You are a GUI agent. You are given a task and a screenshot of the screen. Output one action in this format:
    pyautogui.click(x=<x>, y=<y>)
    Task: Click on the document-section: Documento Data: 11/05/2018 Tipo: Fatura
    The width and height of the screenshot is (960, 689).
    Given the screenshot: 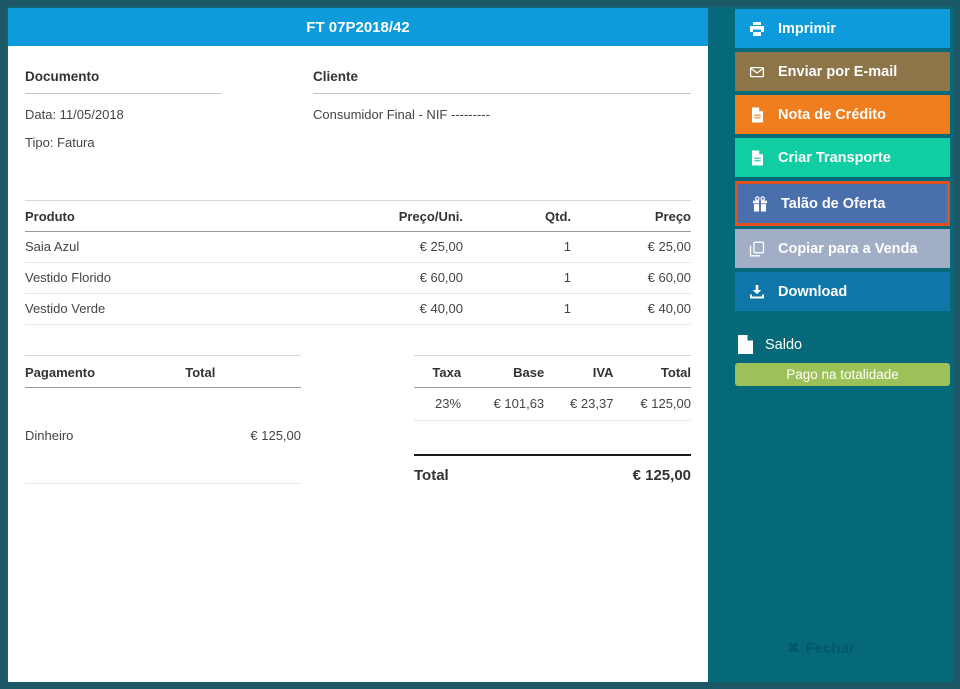 What is the action you would take?
    pyautogui.click(x=123, y=115)
    